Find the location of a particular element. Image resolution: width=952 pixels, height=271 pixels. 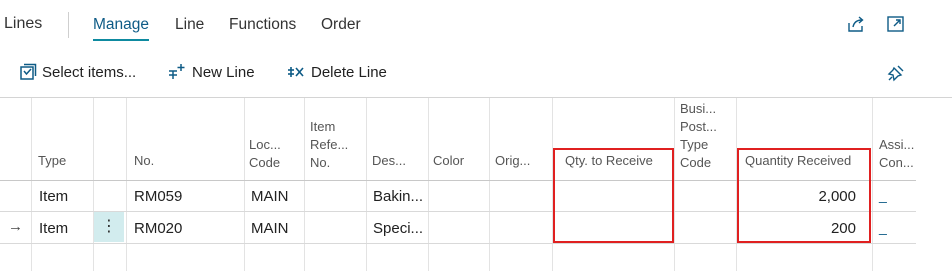

delete-line-icon is located at coordinates (296, 72).